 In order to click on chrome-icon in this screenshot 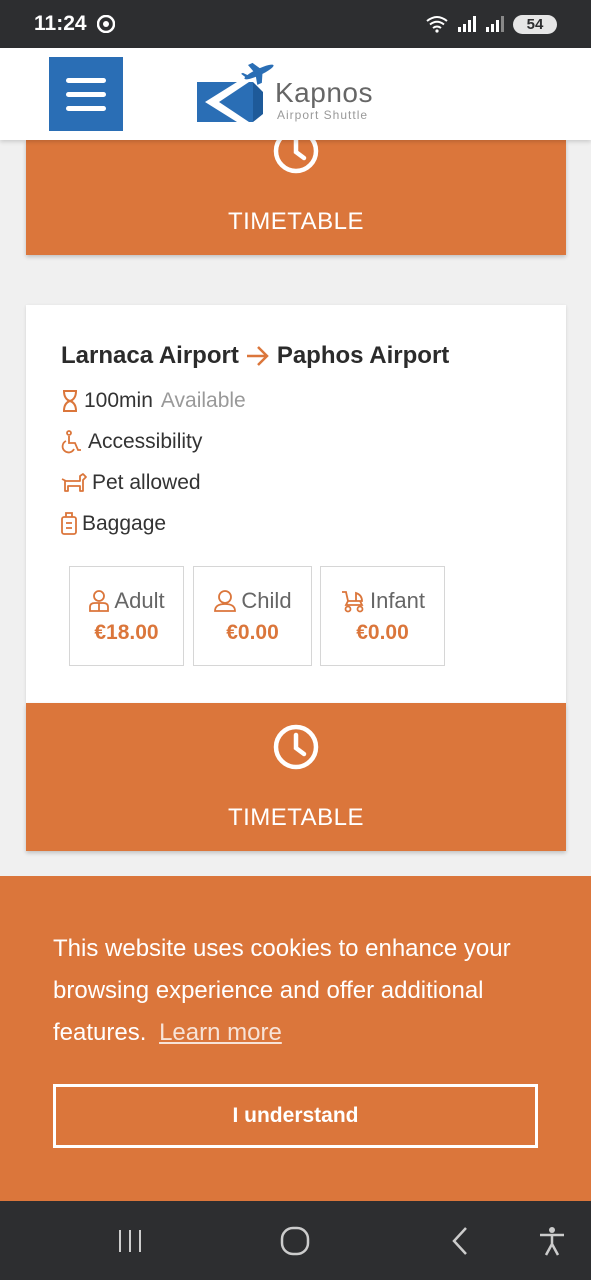, I will do `click(105, 24)`.